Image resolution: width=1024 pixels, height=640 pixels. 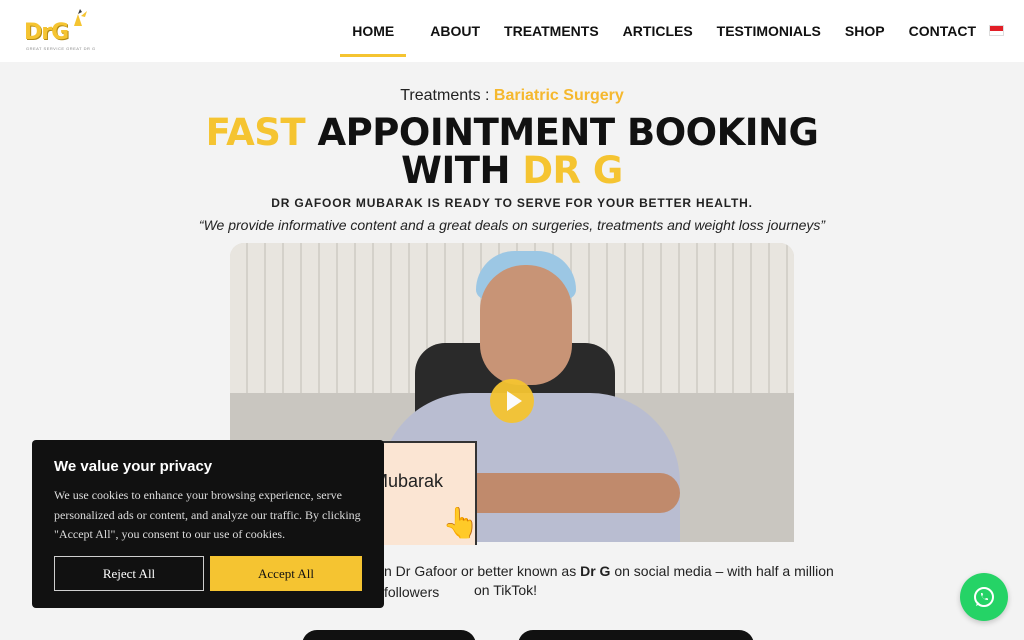 What do you see at coordinates (462, 170) in the screenshot?
I see `headline-with: WITH` at bounding box center [462, 170].